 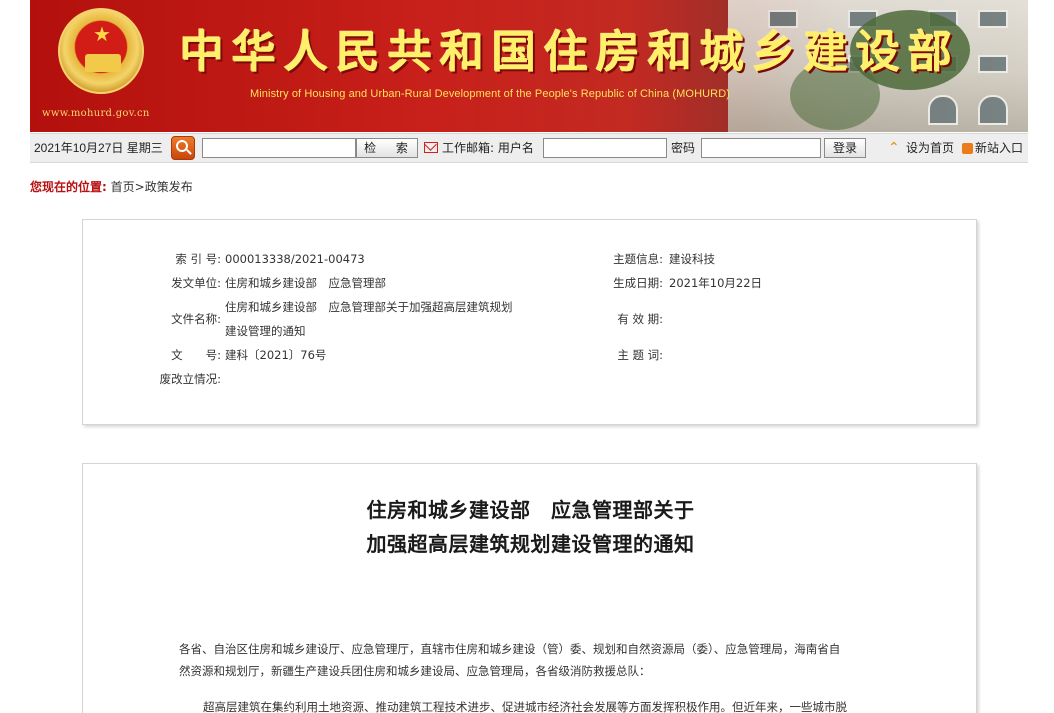 I want to click on star-icon: ★, so click(x=102, y=34).